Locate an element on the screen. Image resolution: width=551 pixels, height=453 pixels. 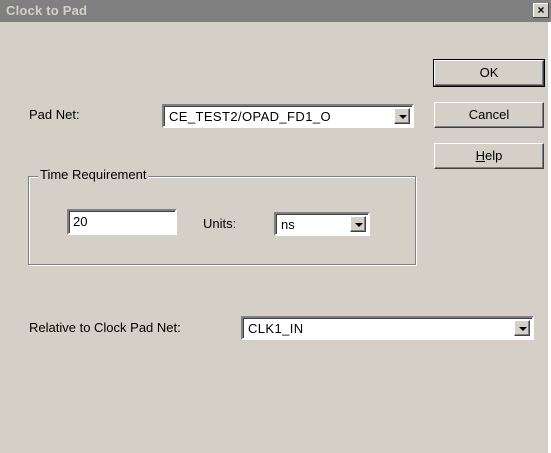
relative-clock-value: CLK1_IN is located at coordinates (276, 328).